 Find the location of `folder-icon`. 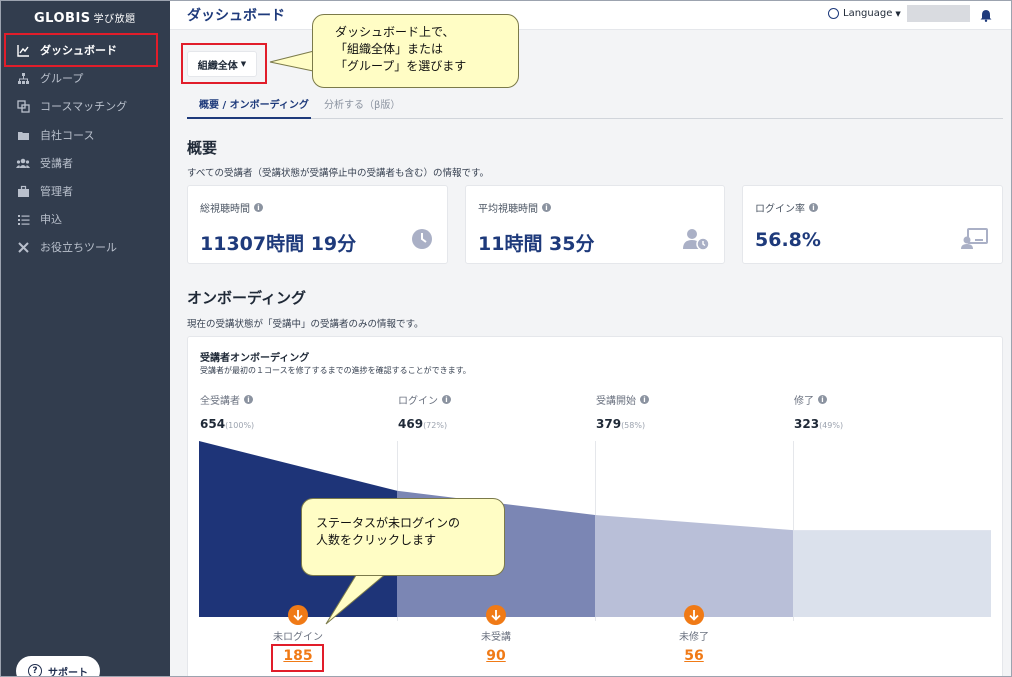

folder-icon is located at coordinates (23, 135).